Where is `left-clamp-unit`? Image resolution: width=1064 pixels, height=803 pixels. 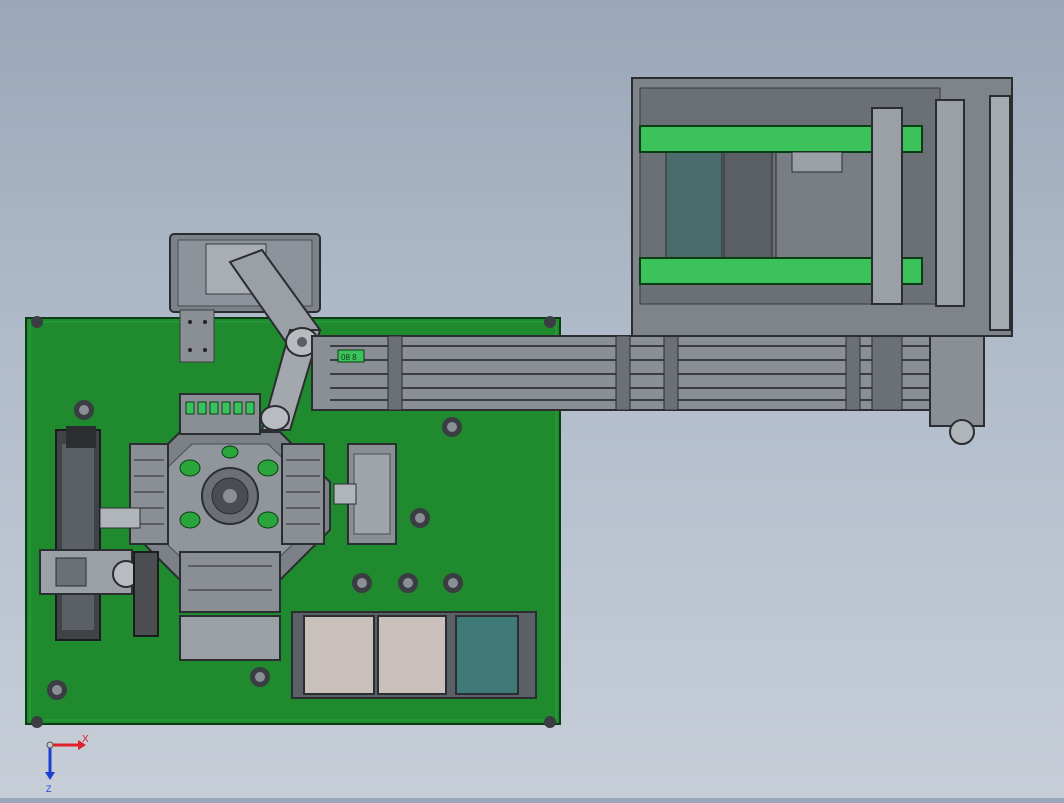
left-clamp-unit is located at coordinates (89, 572).